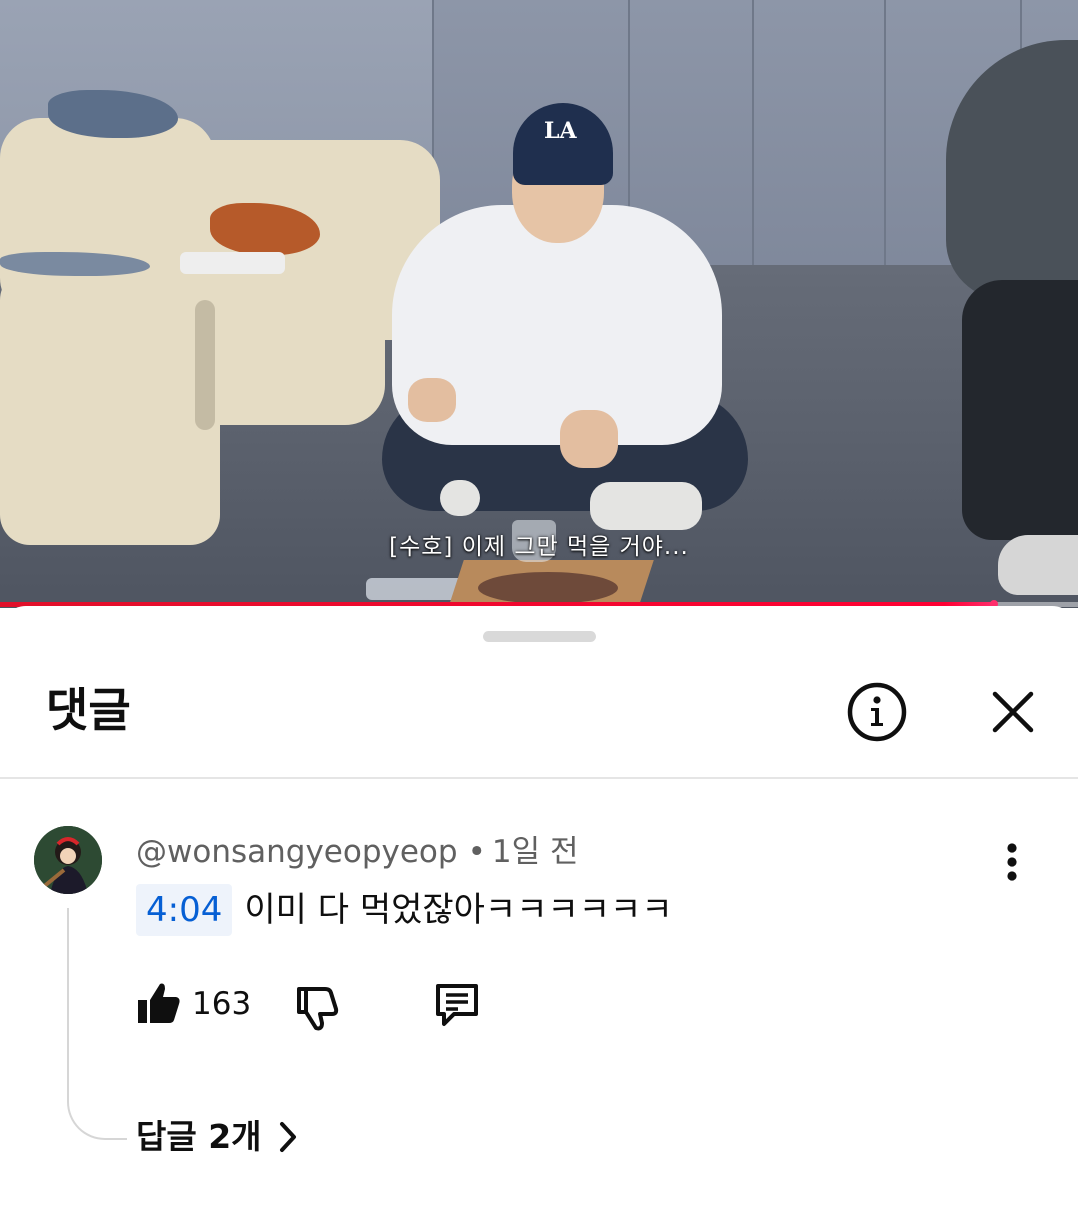 The height and width of the screenshot is (1225, 1078). I want to click on comment-timestamp-link: 4:04, so click(184, 910).